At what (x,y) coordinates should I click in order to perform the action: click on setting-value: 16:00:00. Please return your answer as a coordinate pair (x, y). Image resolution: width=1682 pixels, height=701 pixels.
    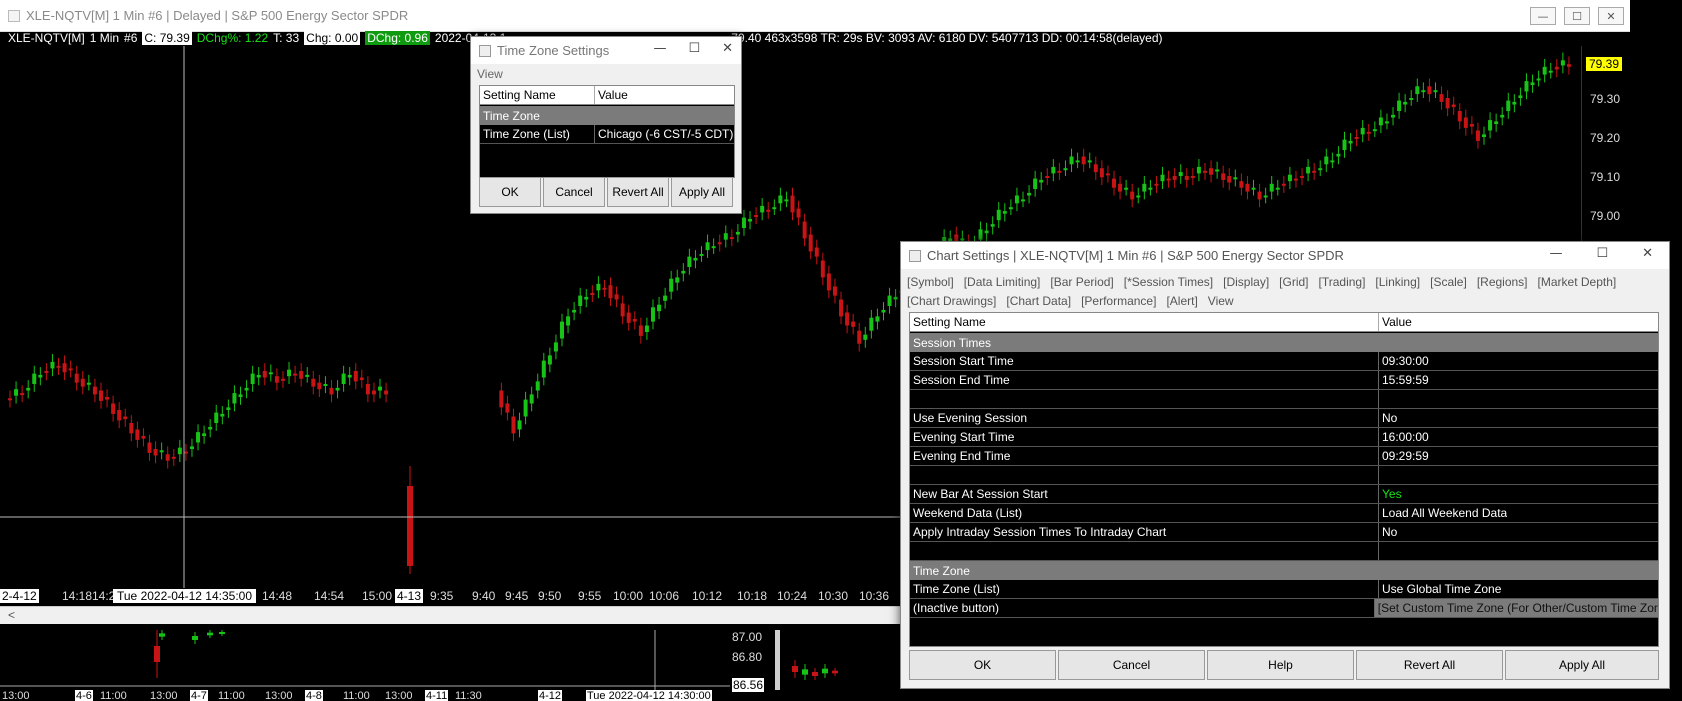
    Looking at the image, I should click on (1404, 437).